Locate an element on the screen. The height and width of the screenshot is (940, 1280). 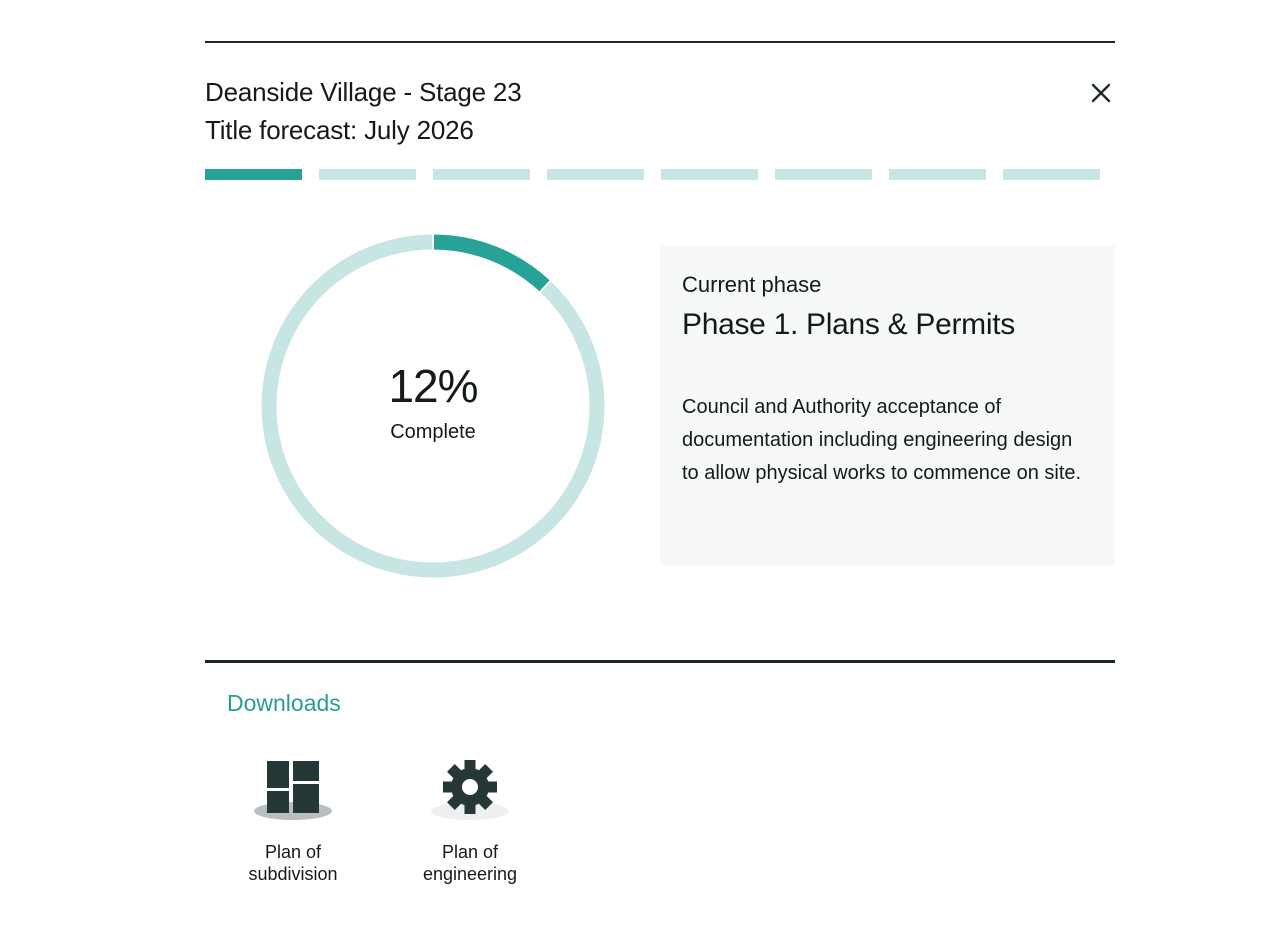
progress-readout: 12% Complete is located at coordinates (433, 406).